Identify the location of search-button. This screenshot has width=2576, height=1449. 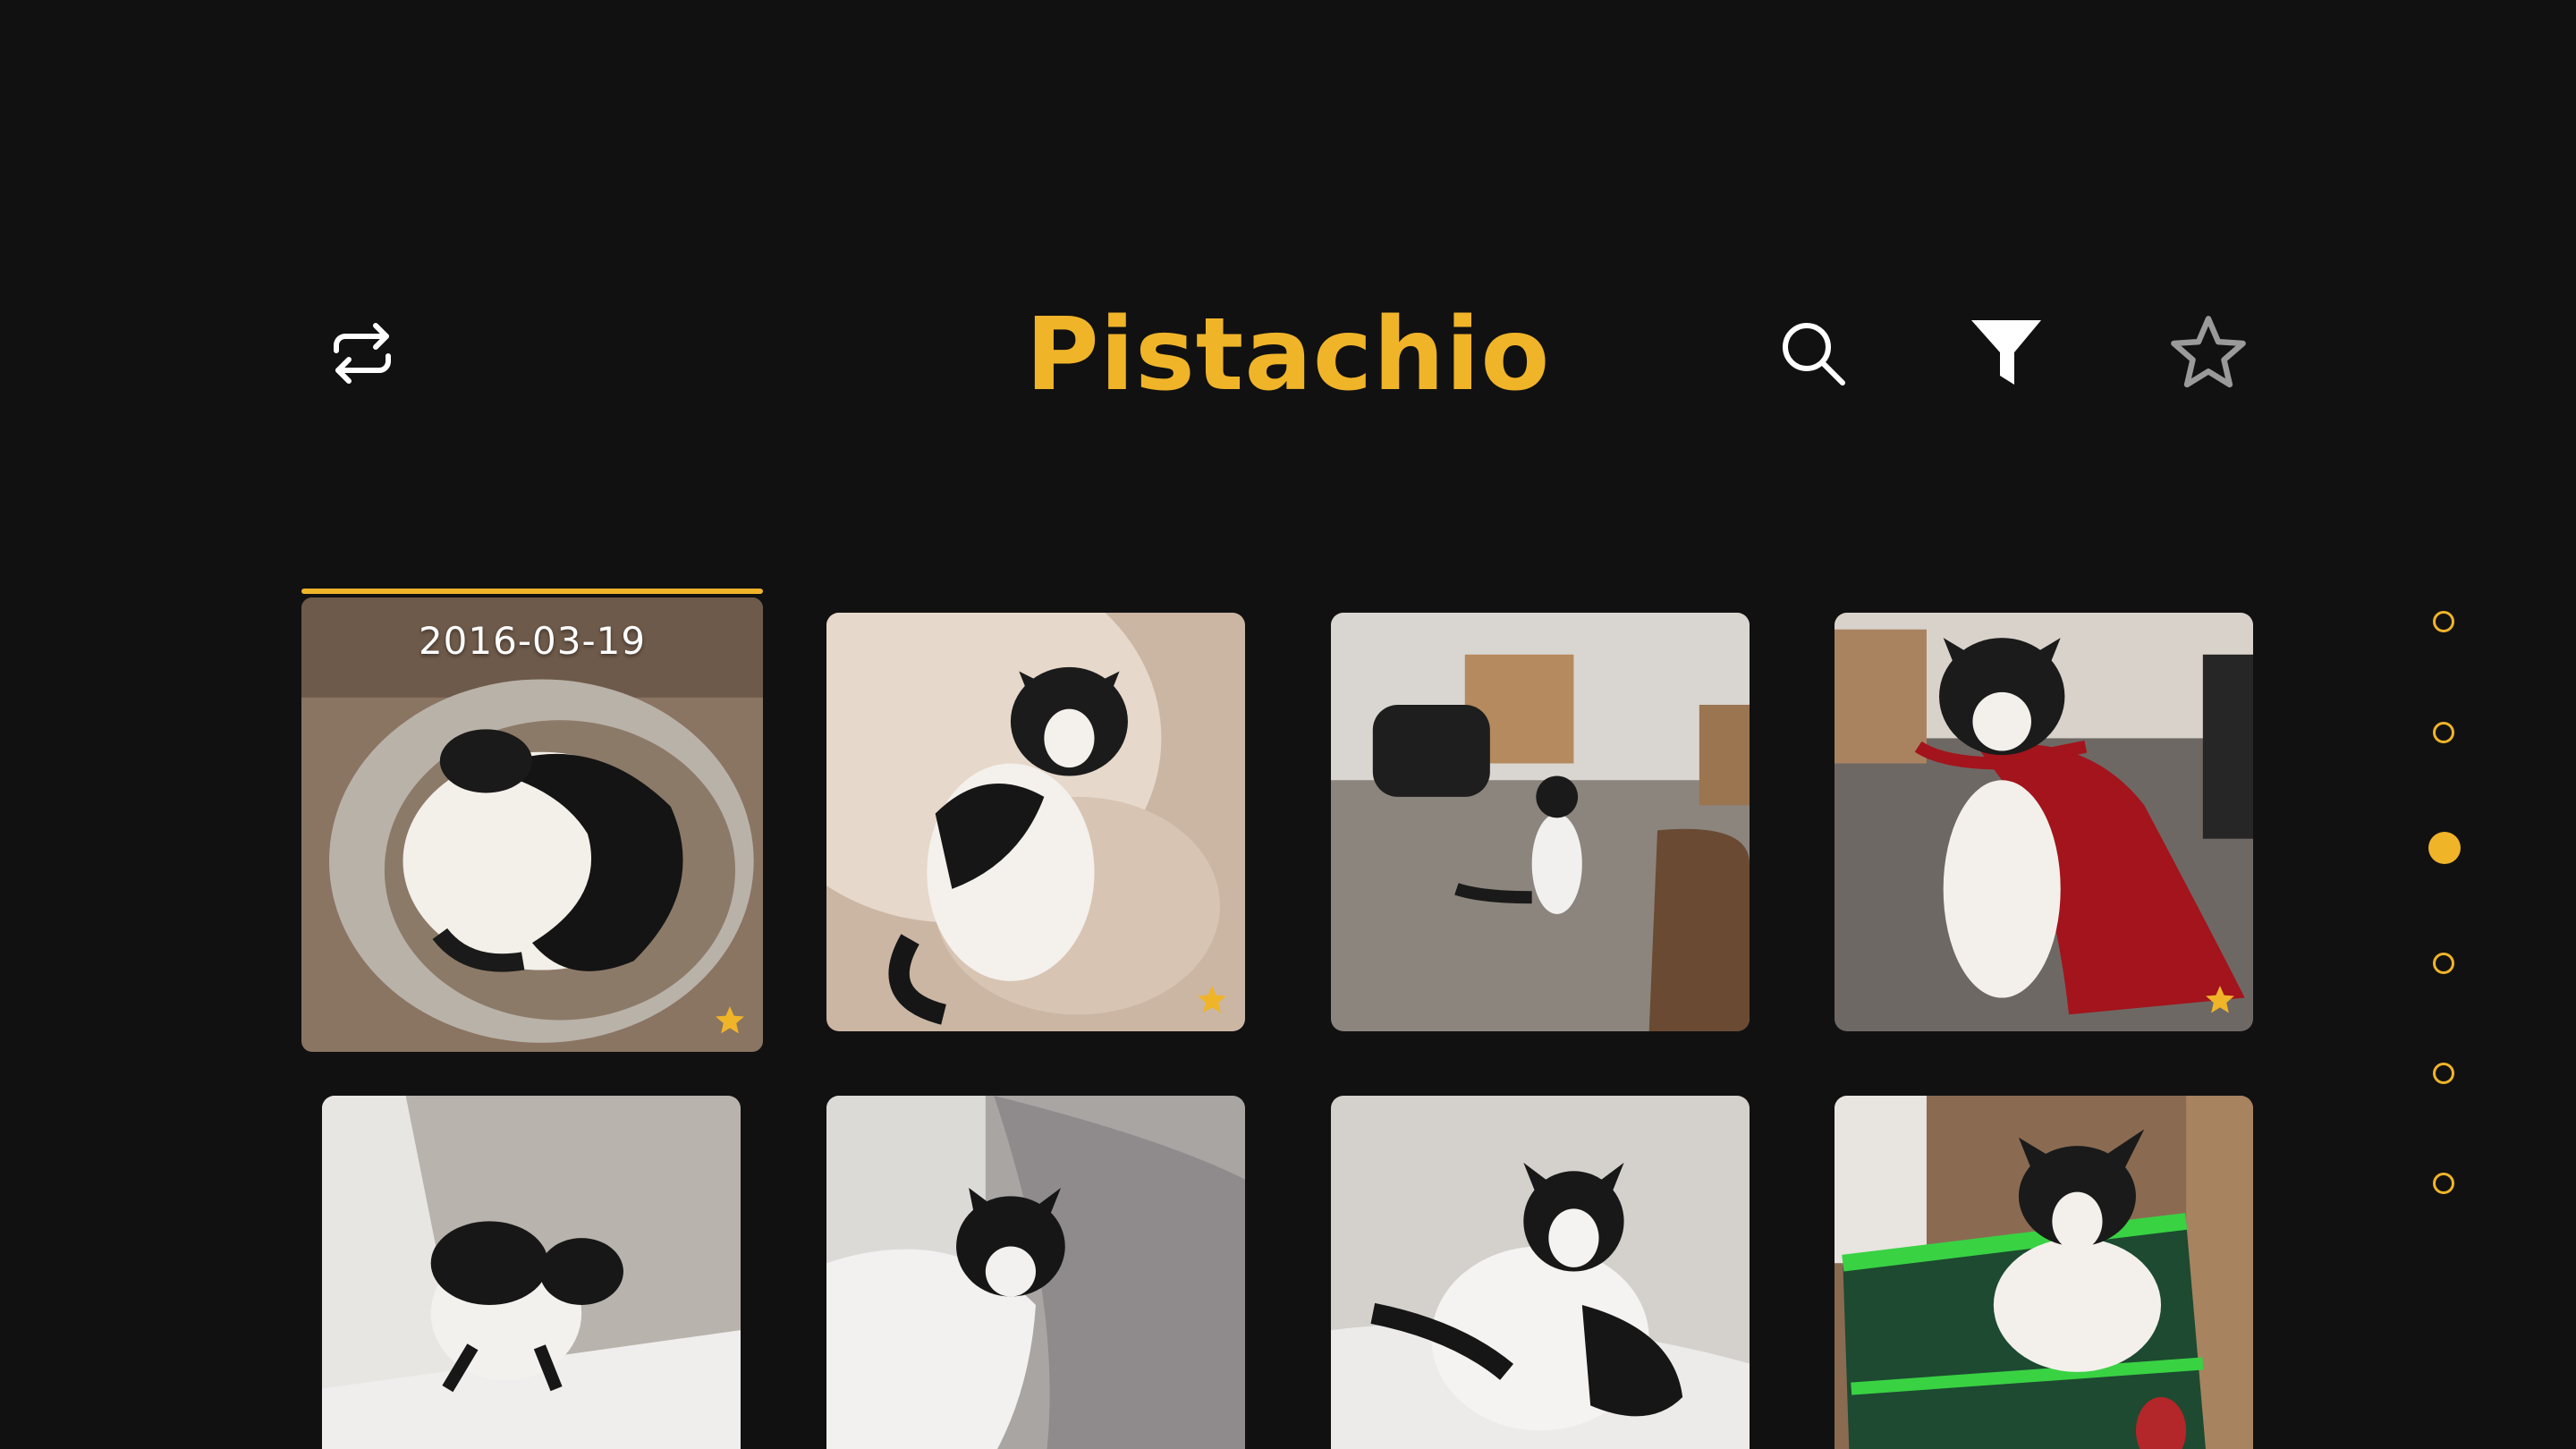
(1813, 353).